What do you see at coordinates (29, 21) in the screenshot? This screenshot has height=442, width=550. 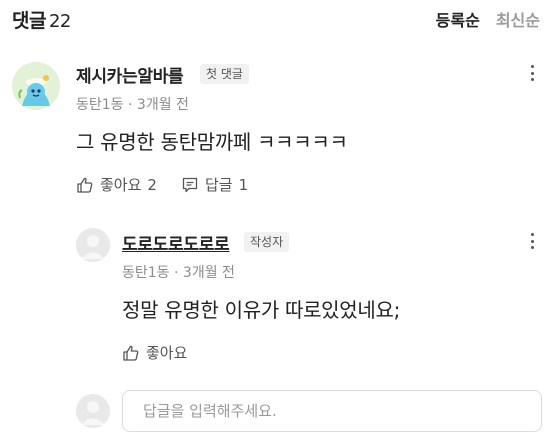 I see `comments-title-label: 댓글` at bounding box center [29, 21].